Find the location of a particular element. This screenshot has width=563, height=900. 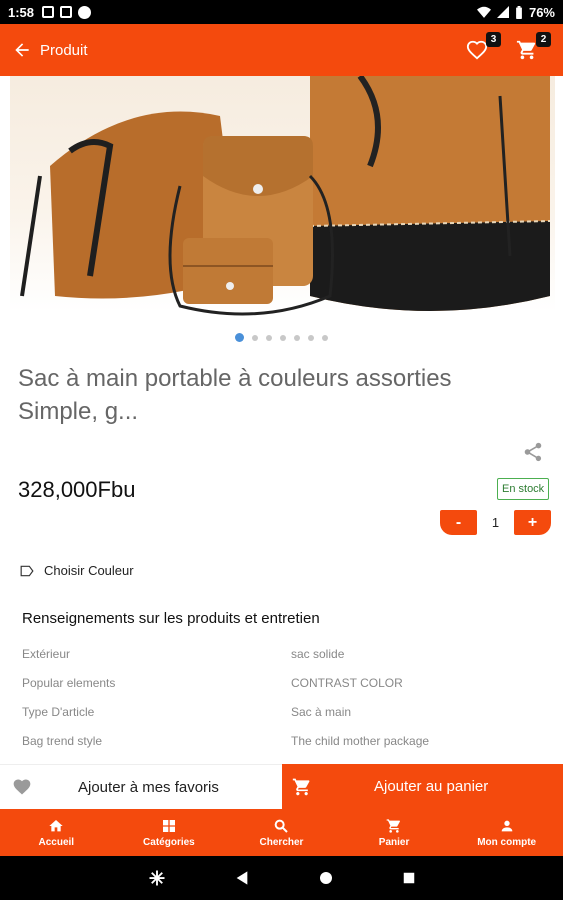

arrow-left-icon is located at coordinates (22, 50).